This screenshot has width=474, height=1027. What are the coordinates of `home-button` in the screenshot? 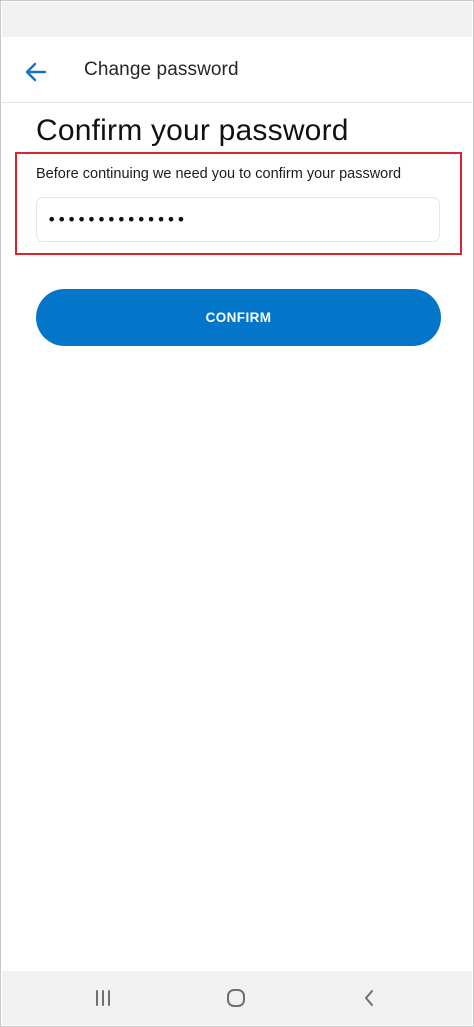 It's located at (236, 998).